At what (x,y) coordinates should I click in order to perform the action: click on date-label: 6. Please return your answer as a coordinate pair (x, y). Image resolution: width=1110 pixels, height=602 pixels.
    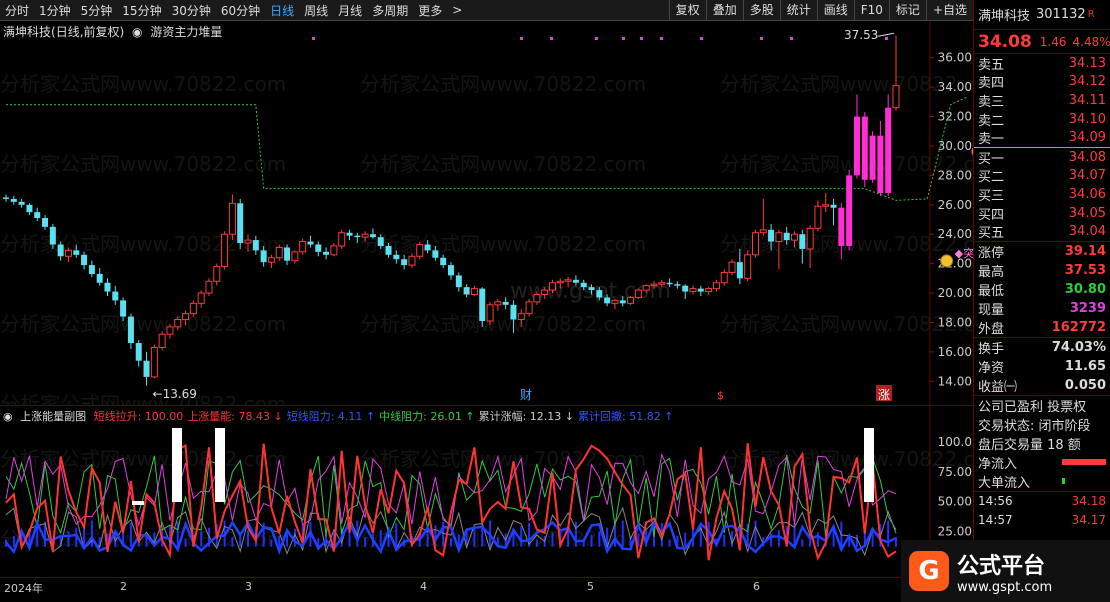
    Looking at the image, I should click on (756, 586).